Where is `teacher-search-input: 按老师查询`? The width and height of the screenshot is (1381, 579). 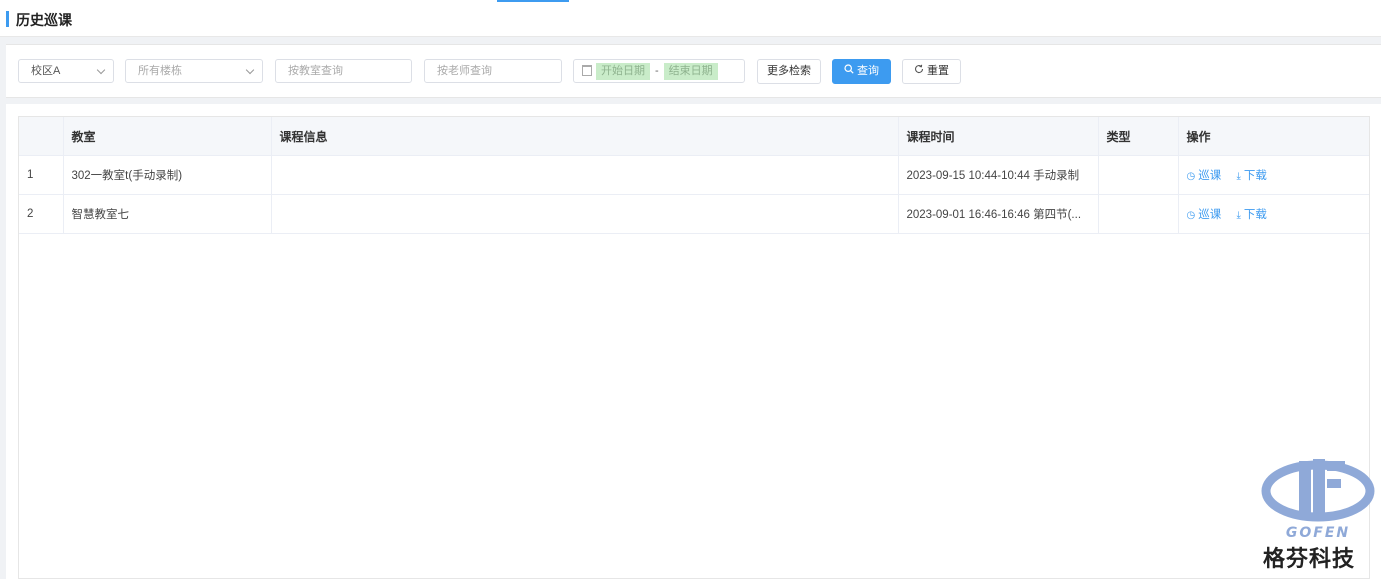
teacher-search-input: 按老师查询 is located at coordinates (493, 71).